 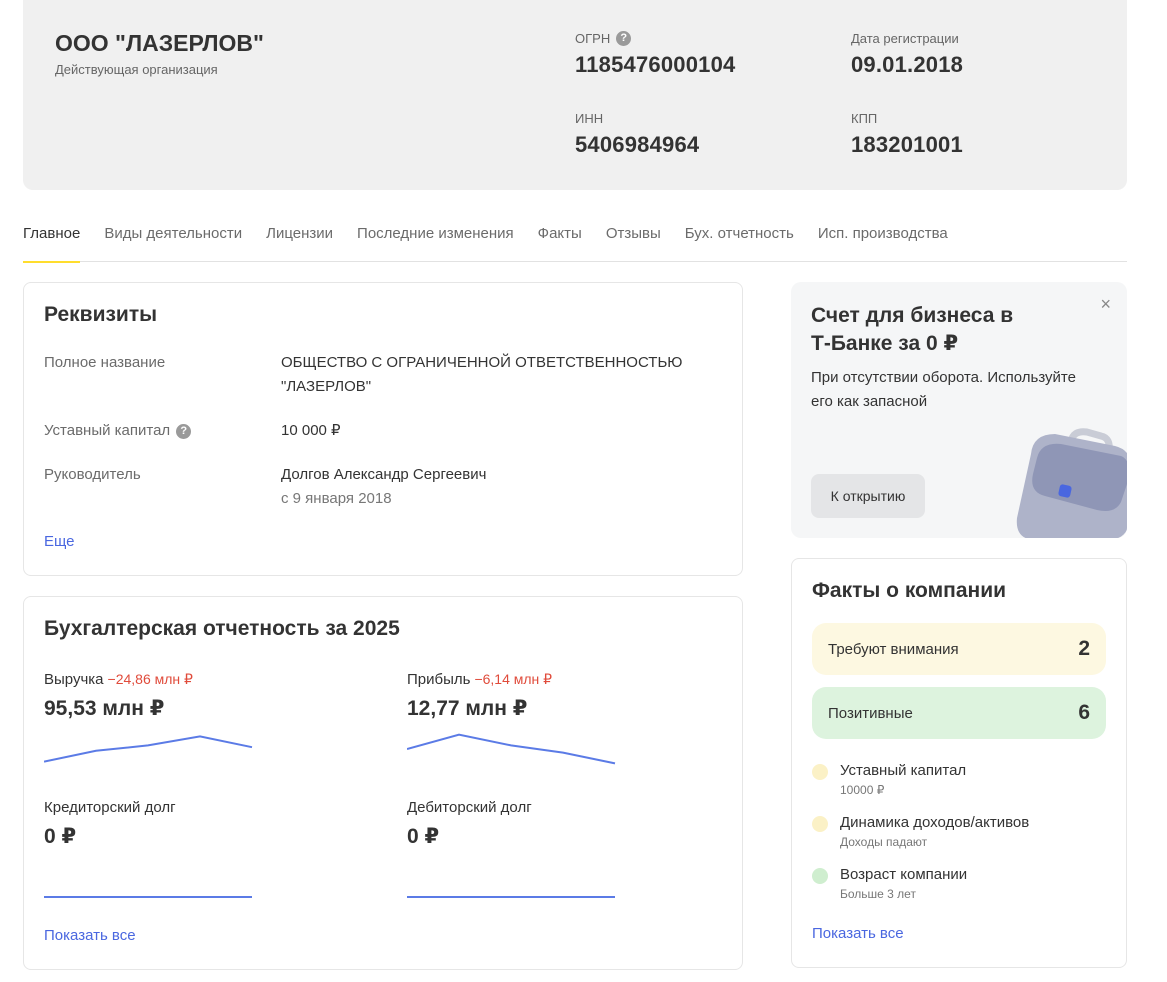 I want to click on revenue-trend-line, so click(x=148, y=749).